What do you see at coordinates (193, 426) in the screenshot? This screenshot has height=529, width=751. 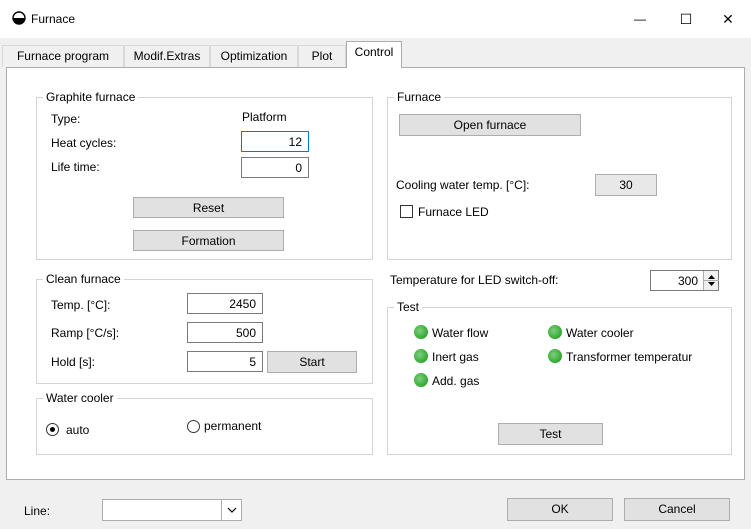 I see `permanent-radio` at bounding box center [193, 426].